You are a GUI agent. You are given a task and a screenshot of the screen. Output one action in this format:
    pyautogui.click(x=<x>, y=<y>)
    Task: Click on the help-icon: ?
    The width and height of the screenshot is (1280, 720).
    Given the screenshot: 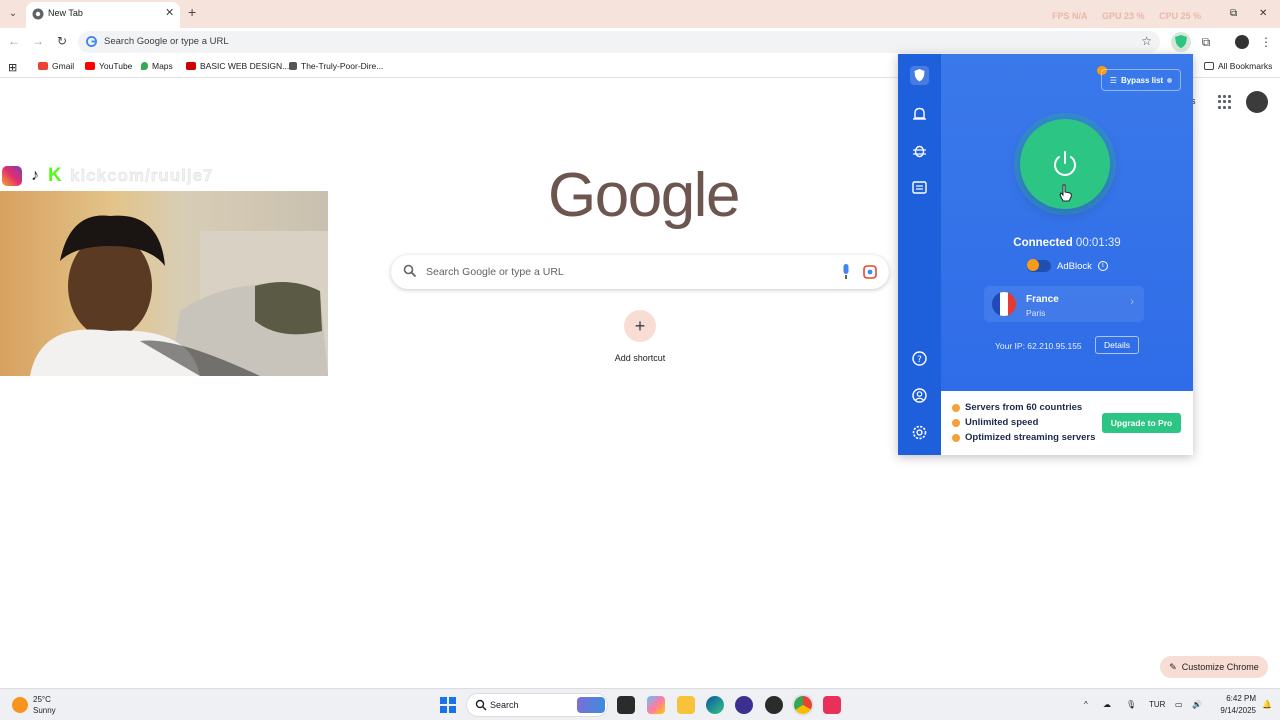 What is the action you would take?
    pyautogui.click(x=919, y=358)
    